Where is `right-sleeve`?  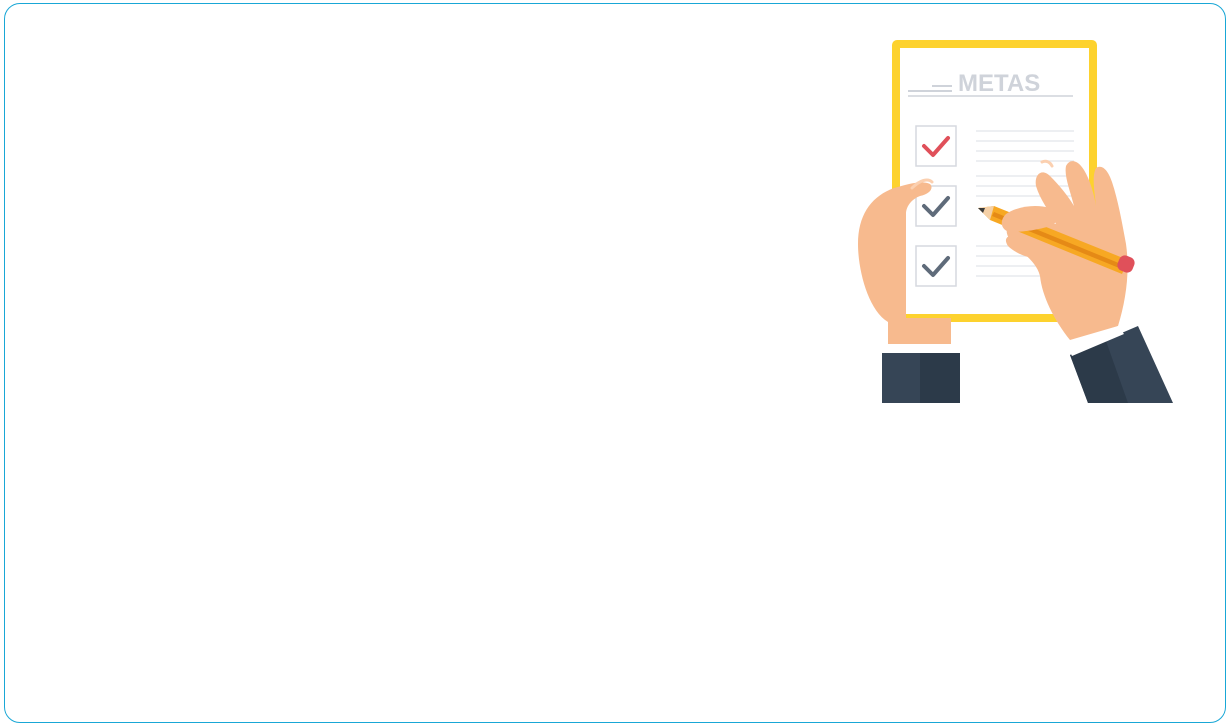
right-sleeve is located at coordinates (1120, 364).